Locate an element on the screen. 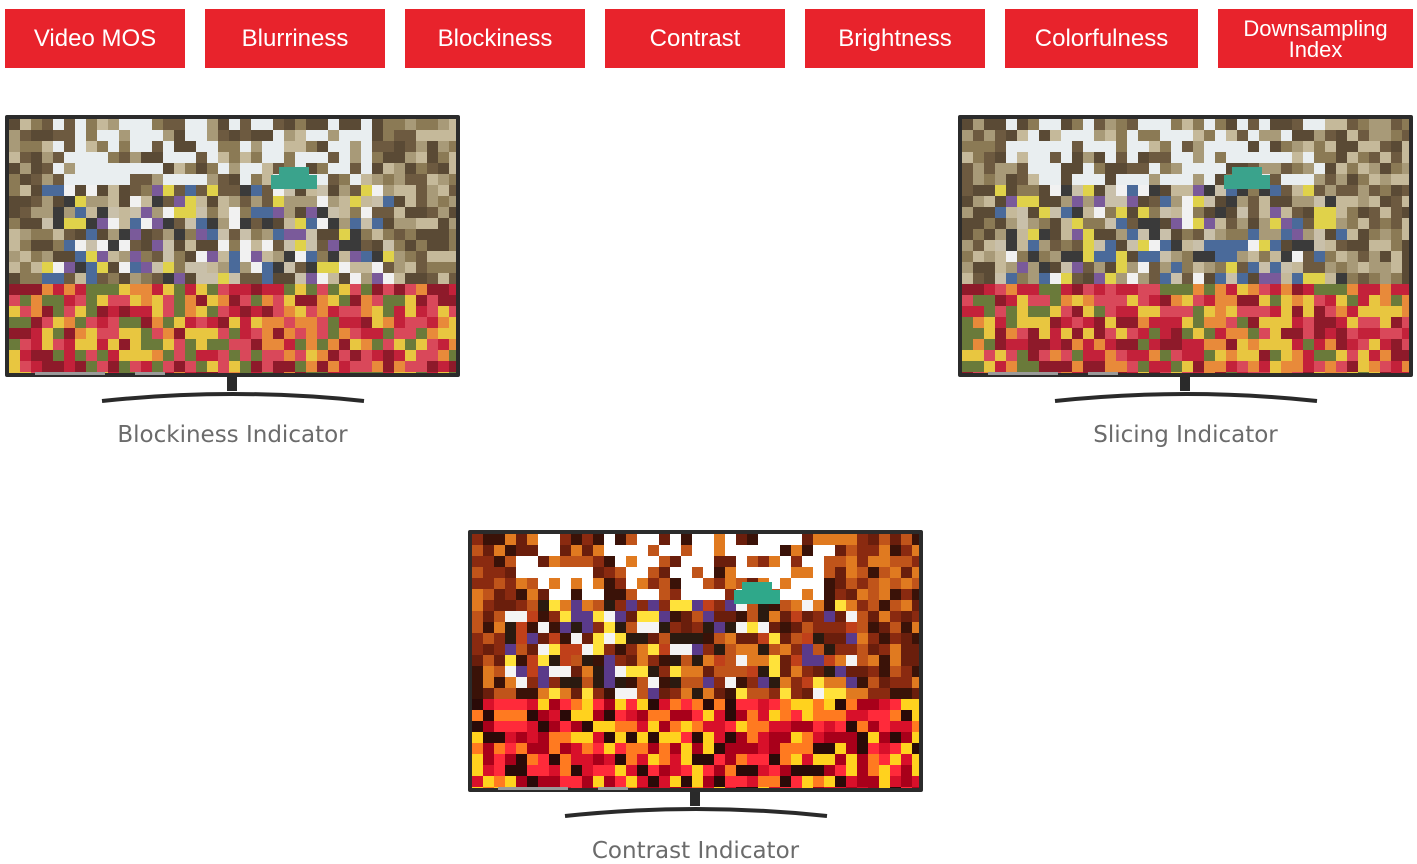  tab-label: Downsampling Index is located at coordinates (1315, 38).